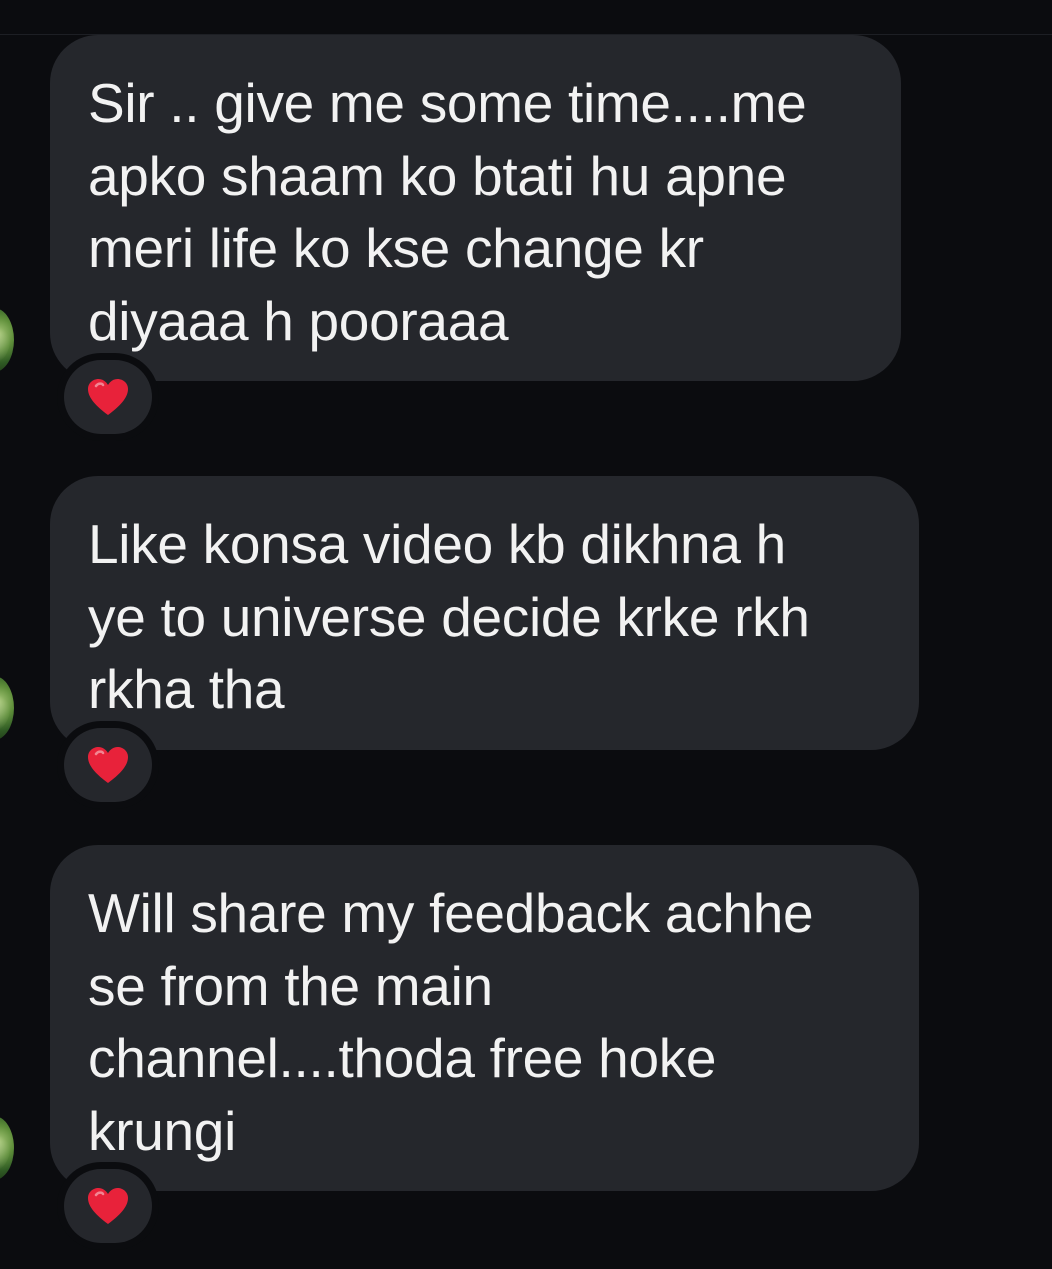 Image resolution: width=1052 pixels, height=1269 pixels. I want to click on message-text-line: channel....thoda free hoke, so click(402, 1058).